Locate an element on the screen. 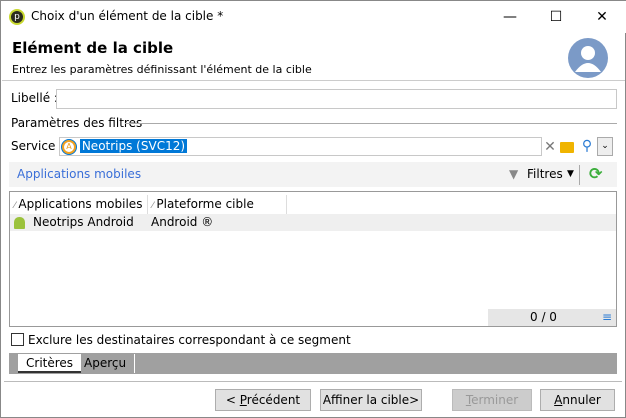  app-logo-icon: p is located at coordinates (17, 17).